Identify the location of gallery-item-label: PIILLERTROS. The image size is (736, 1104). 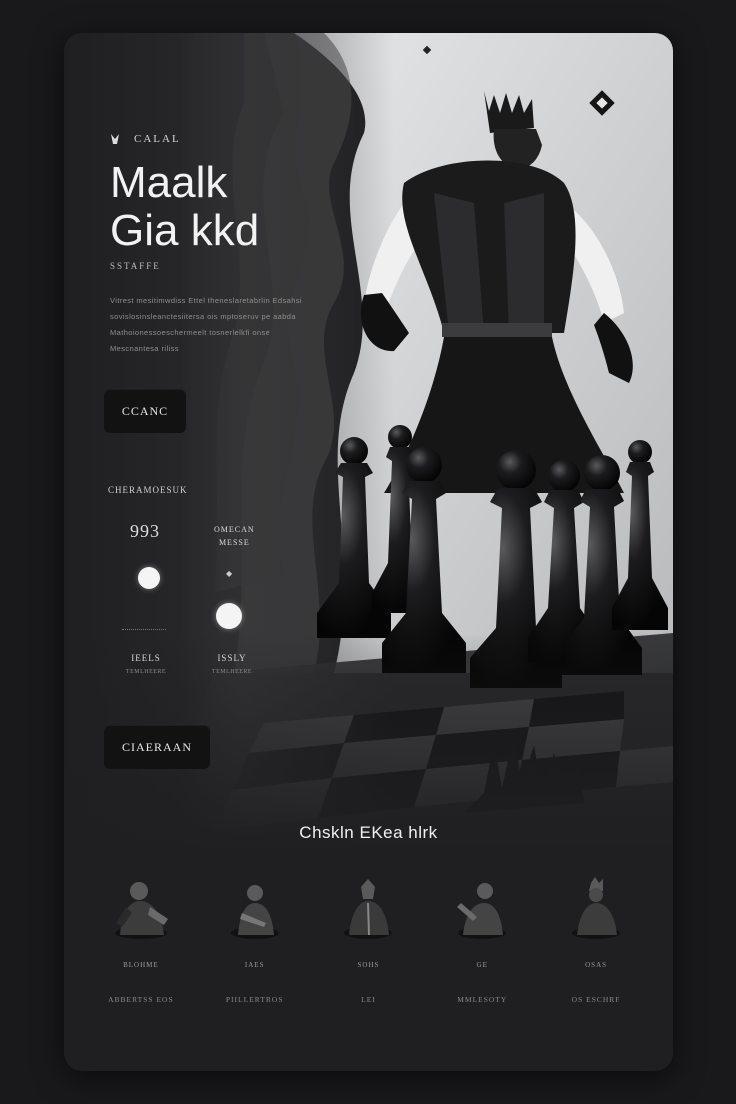
(254, 999).